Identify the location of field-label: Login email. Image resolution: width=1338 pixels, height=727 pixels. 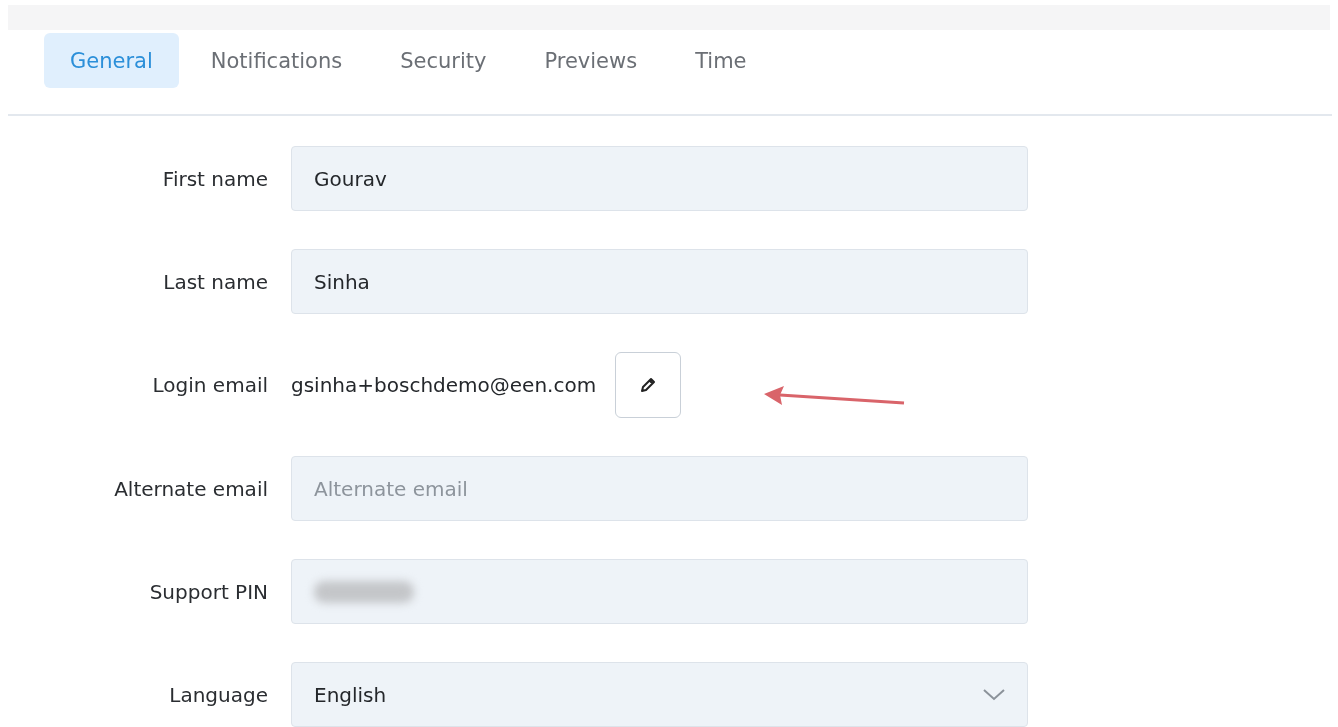
(210, 385).